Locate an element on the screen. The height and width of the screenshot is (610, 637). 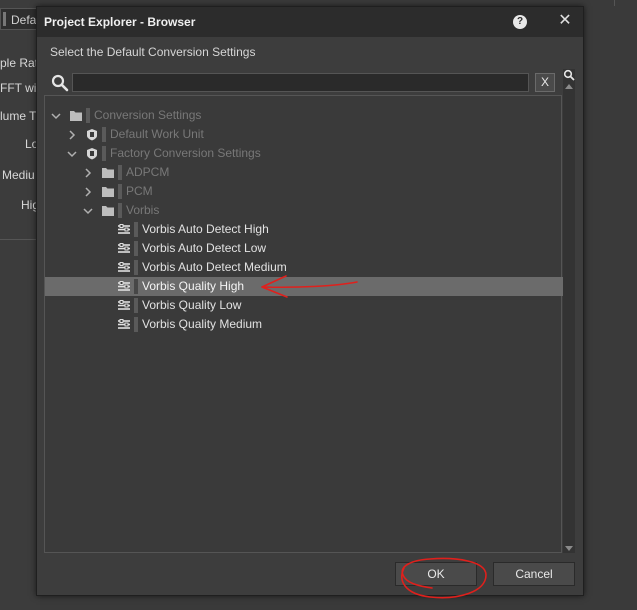
cancel-button: Cancel is located at coordinates (534, 574).